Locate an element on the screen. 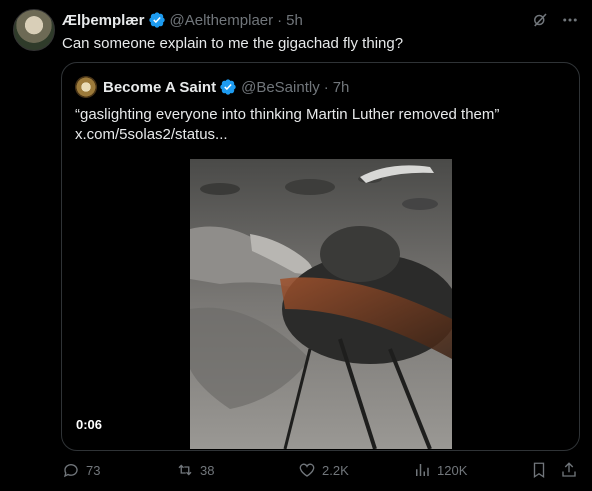 The width and height of the screenshot is (592, 491). share-button is located at coordinates (569, 470).